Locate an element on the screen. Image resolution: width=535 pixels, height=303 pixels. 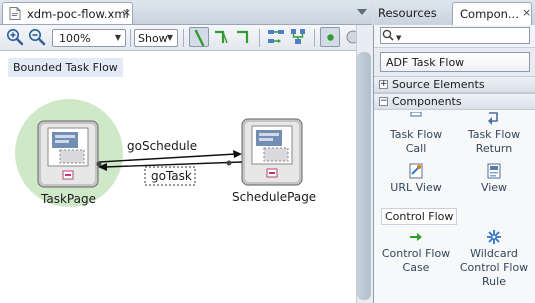
zoom-out-icon is located at coordinates (37, 37).